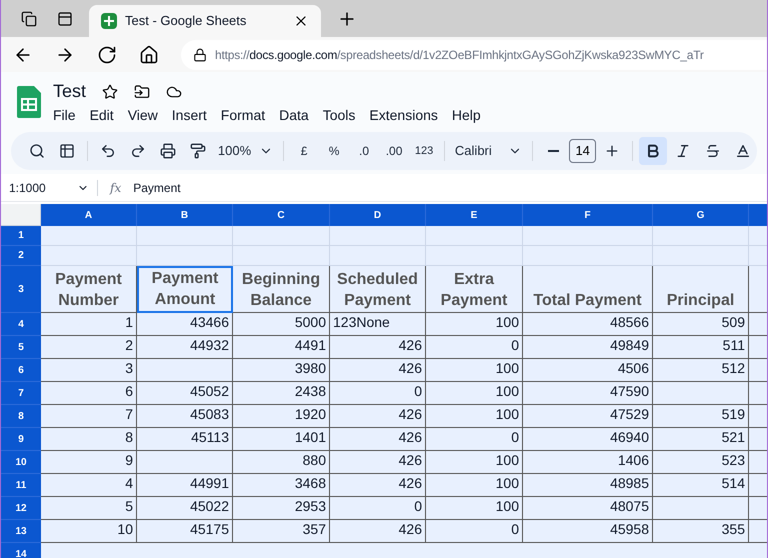 The width and height of the screenshot is (768, 558). I want to click on header-cell: Scheduled Payment, so click(378, 289).